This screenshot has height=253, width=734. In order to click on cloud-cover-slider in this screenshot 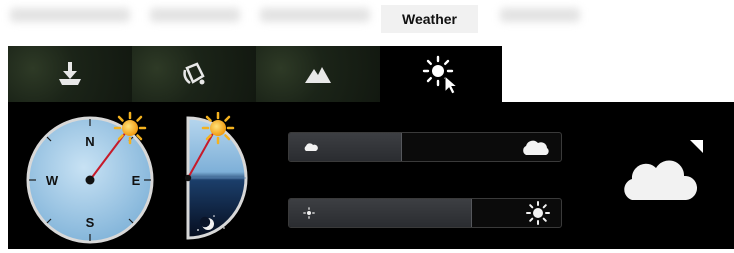, I will do `click(425, 147)`.